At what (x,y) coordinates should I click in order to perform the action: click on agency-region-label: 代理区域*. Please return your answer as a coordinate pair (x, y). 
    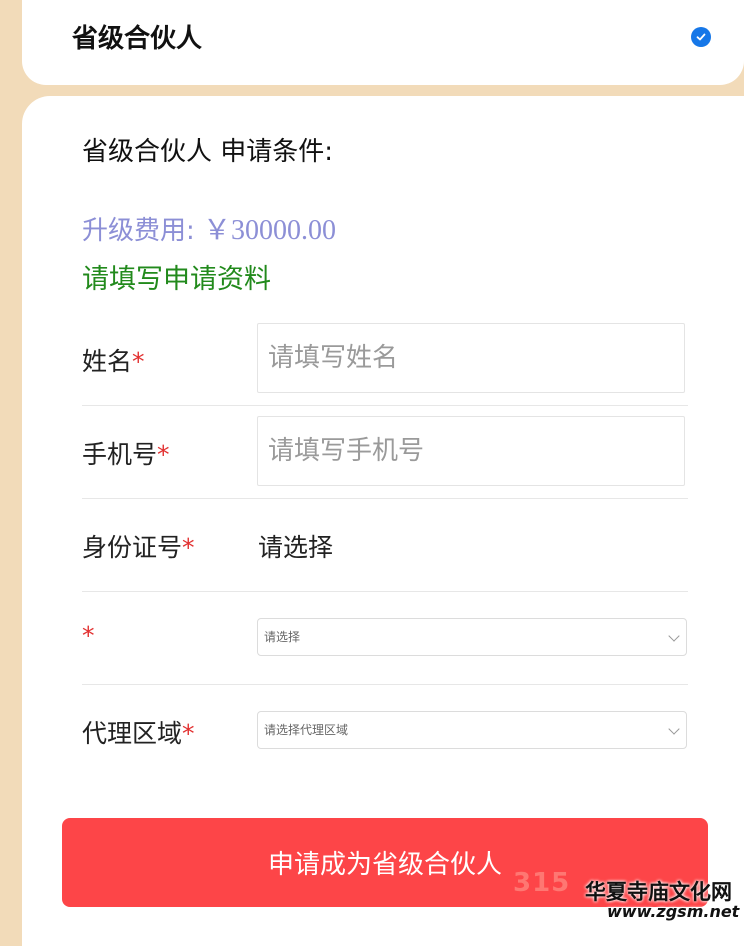
    Looking at the image, I should click on (138, 733).